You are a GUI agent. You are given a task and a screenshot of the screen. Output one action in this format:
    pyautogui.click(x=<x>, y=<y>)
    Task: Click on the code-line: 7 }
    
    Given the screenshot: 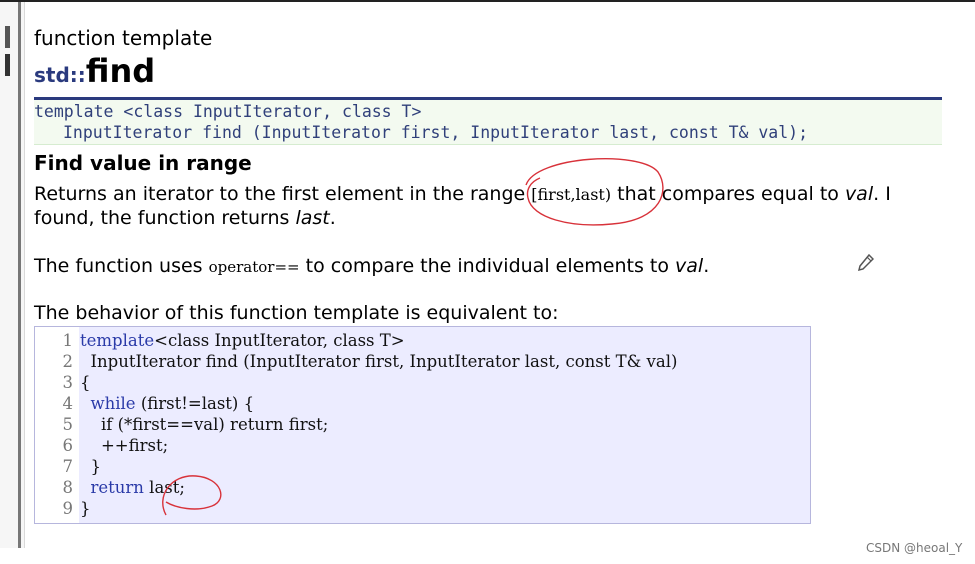 What is the action you would take?
    pyautogui.click(x=422, y=467)
    